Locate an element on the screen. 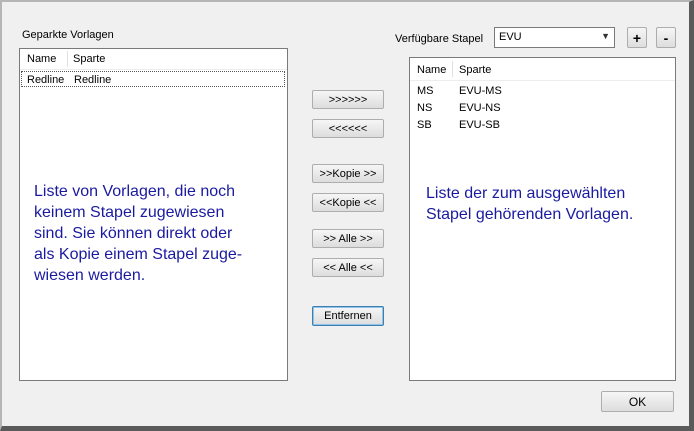  copy-left-button: <<Kopie << is located at coordinates (348, 202).